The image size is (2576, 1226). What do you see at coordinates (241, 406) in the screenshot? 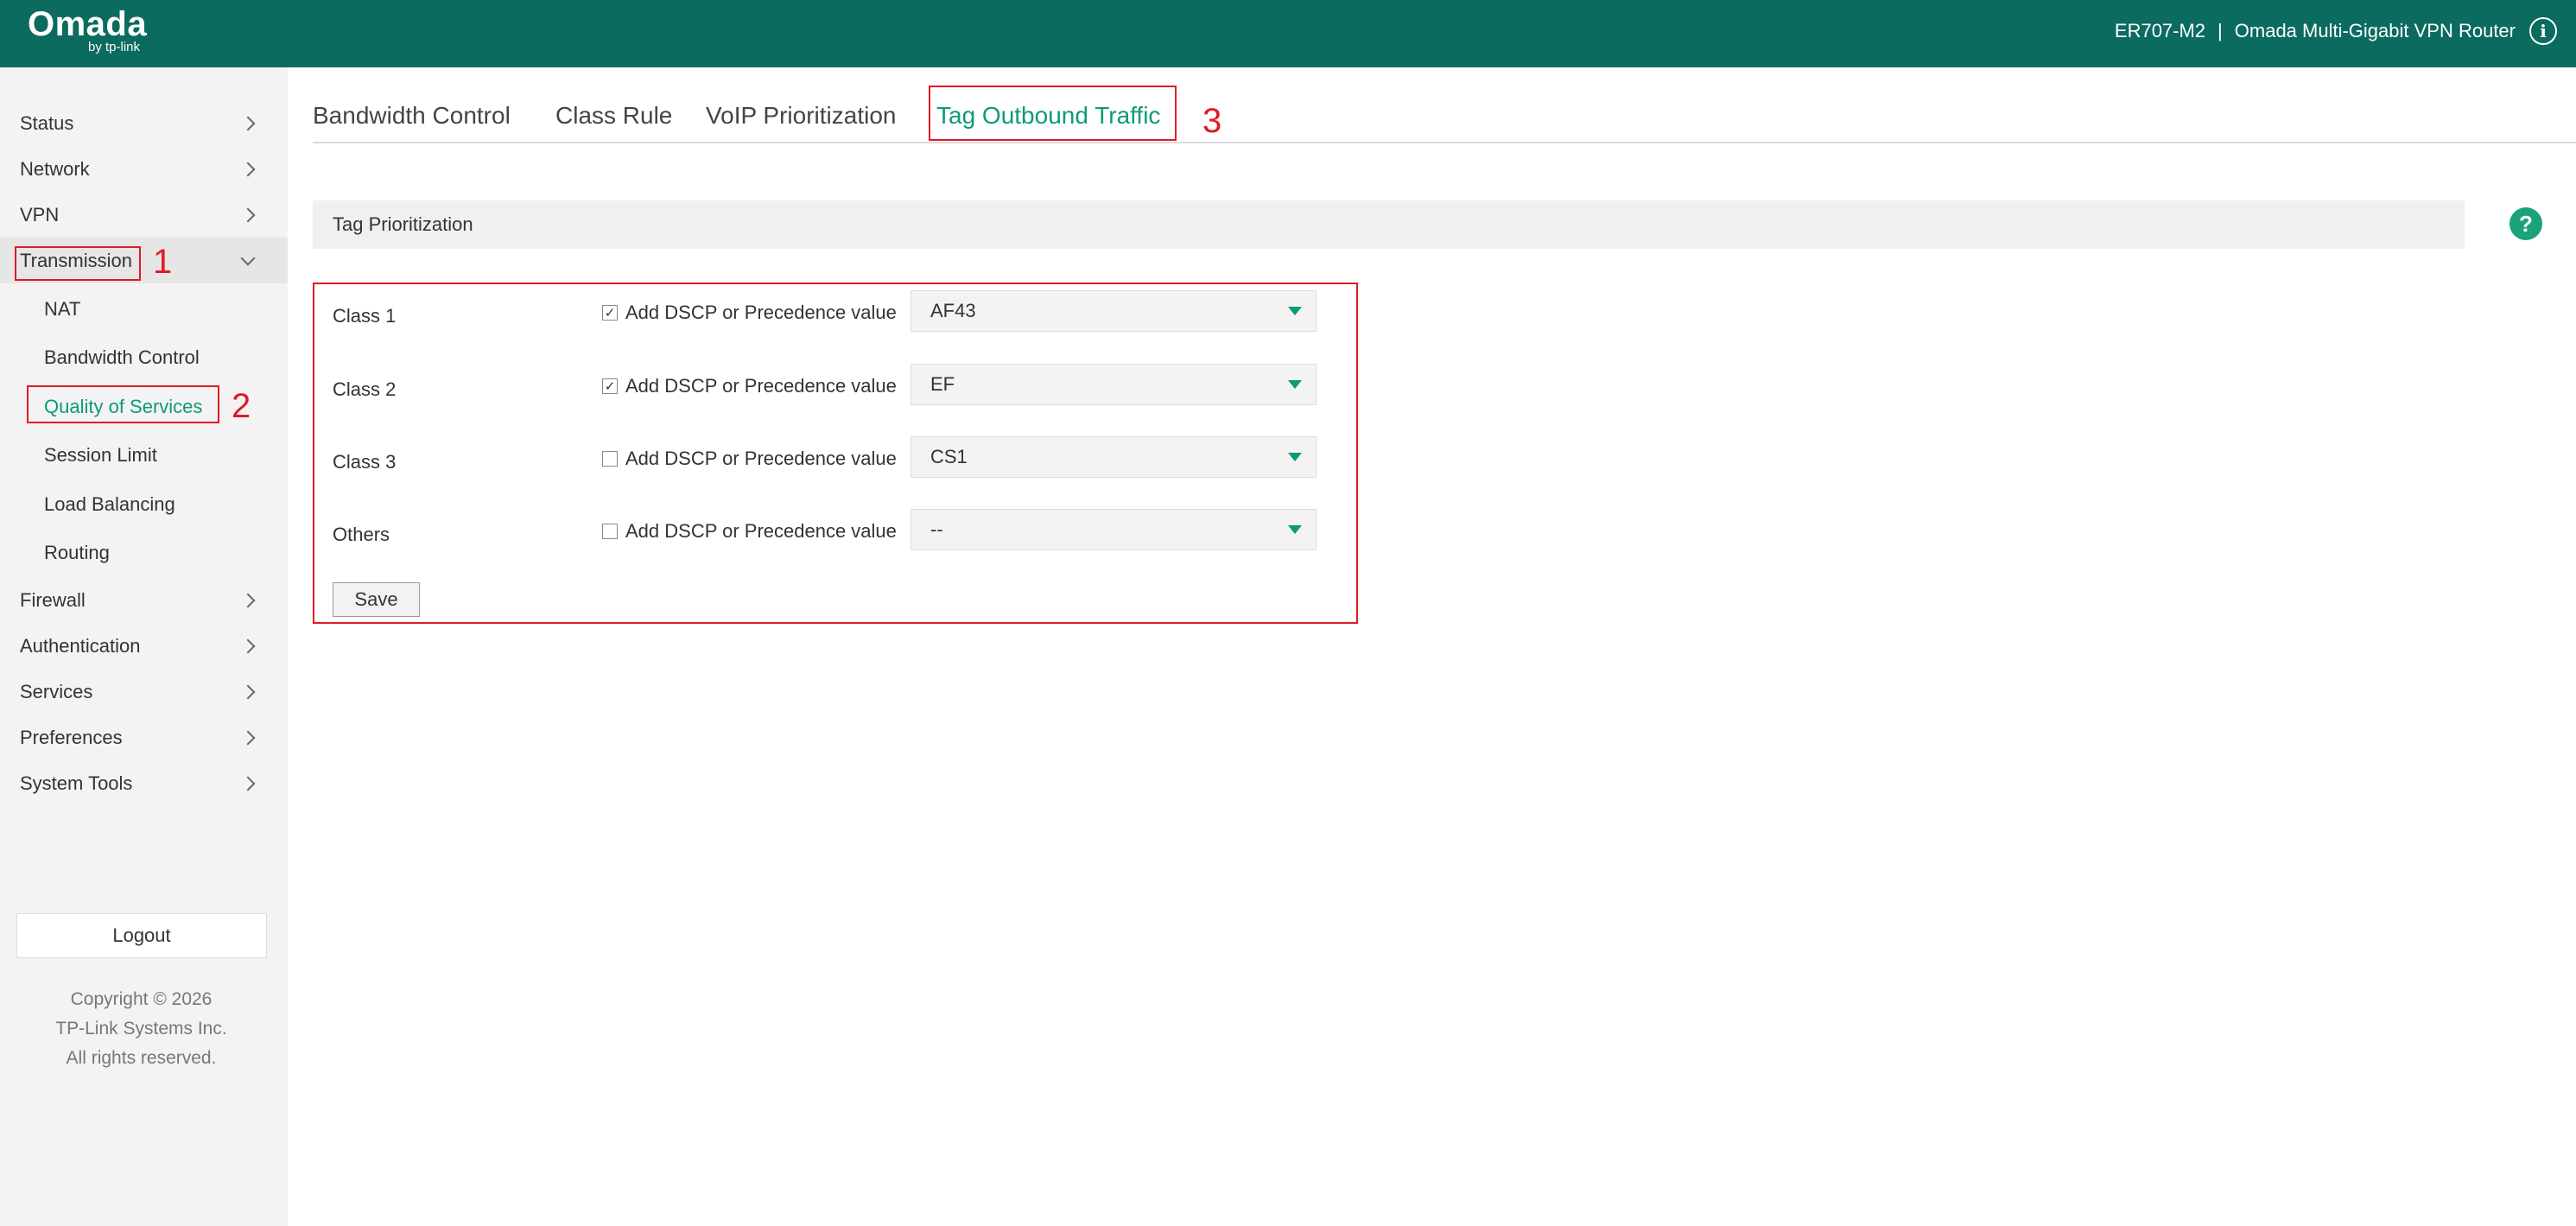
I see `annotation-number: 2` at bounding box center [241, 406].